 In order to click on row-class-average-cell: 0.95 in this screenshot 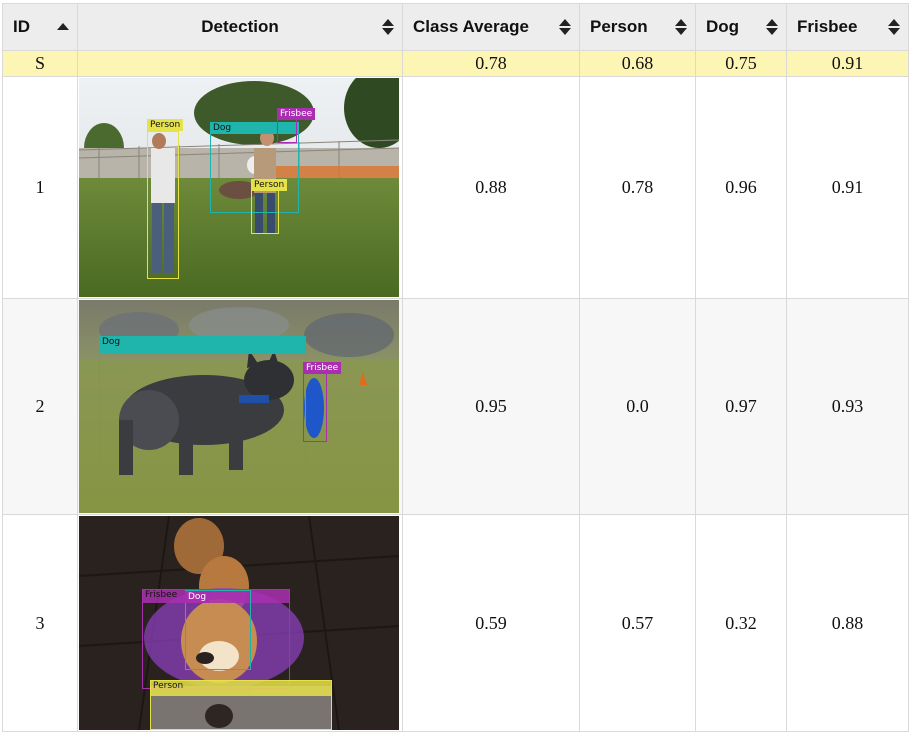, I will do `click(491, 406)`.